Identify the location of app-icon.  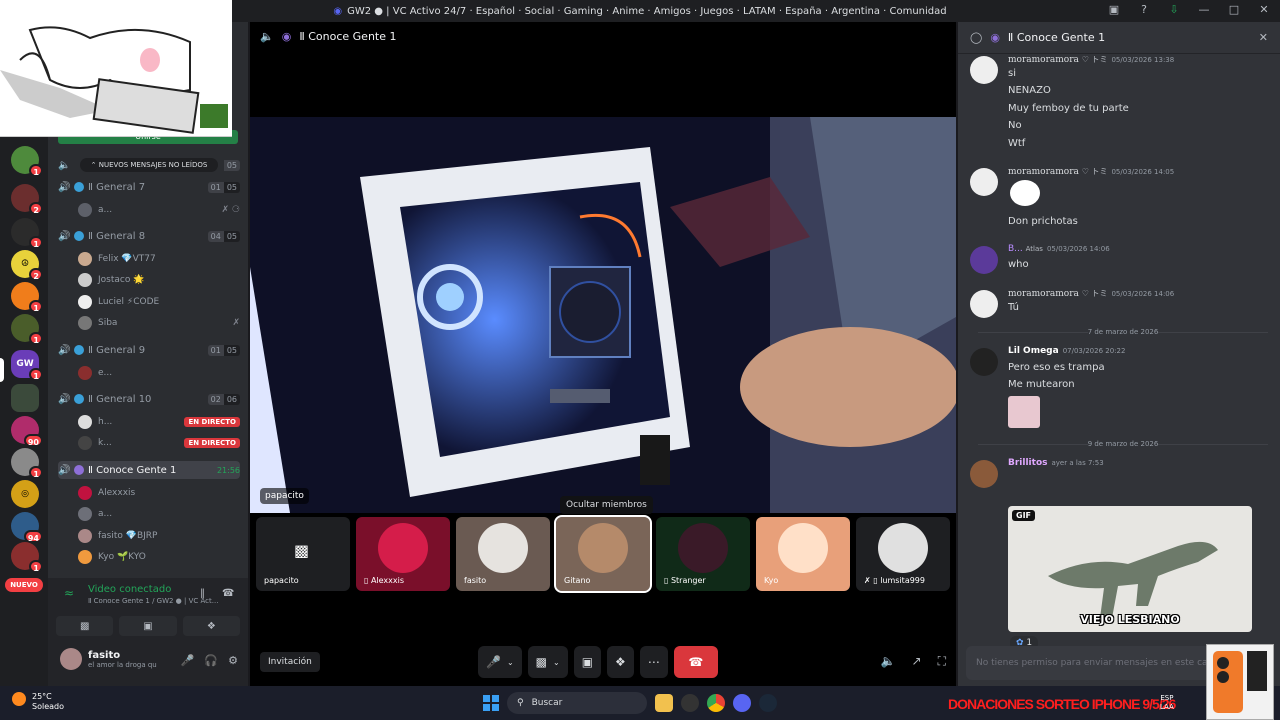
(690, 703).